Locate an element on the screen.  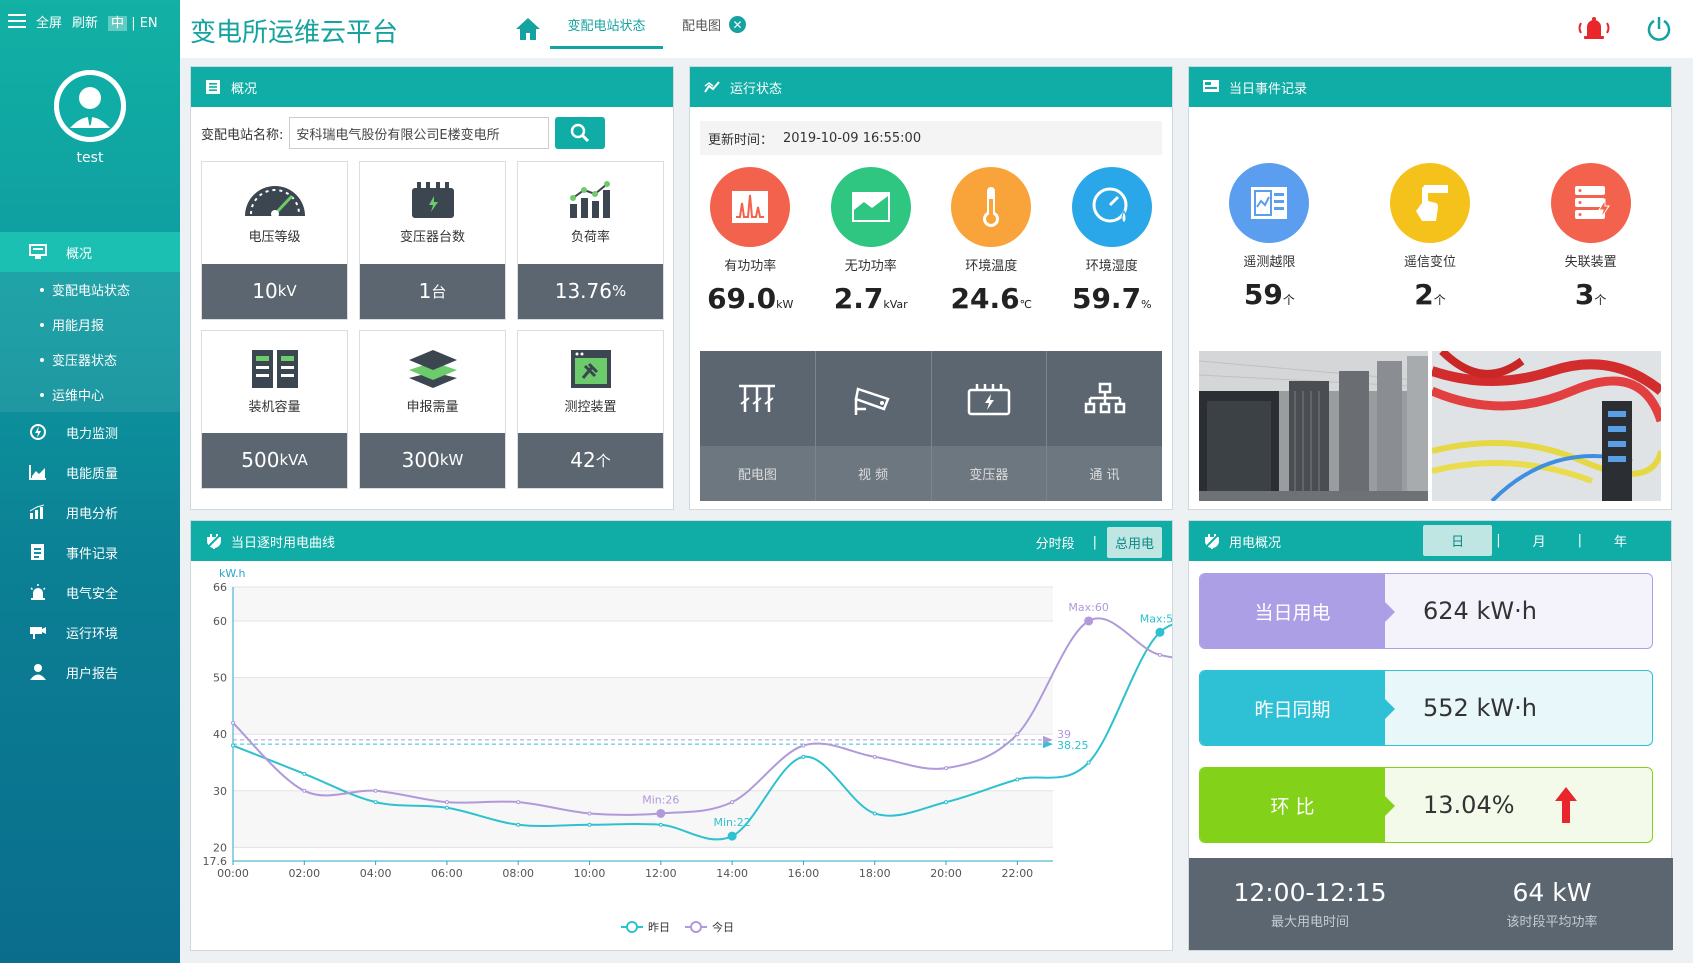
layers-icon is located at coordinates (432, 369).